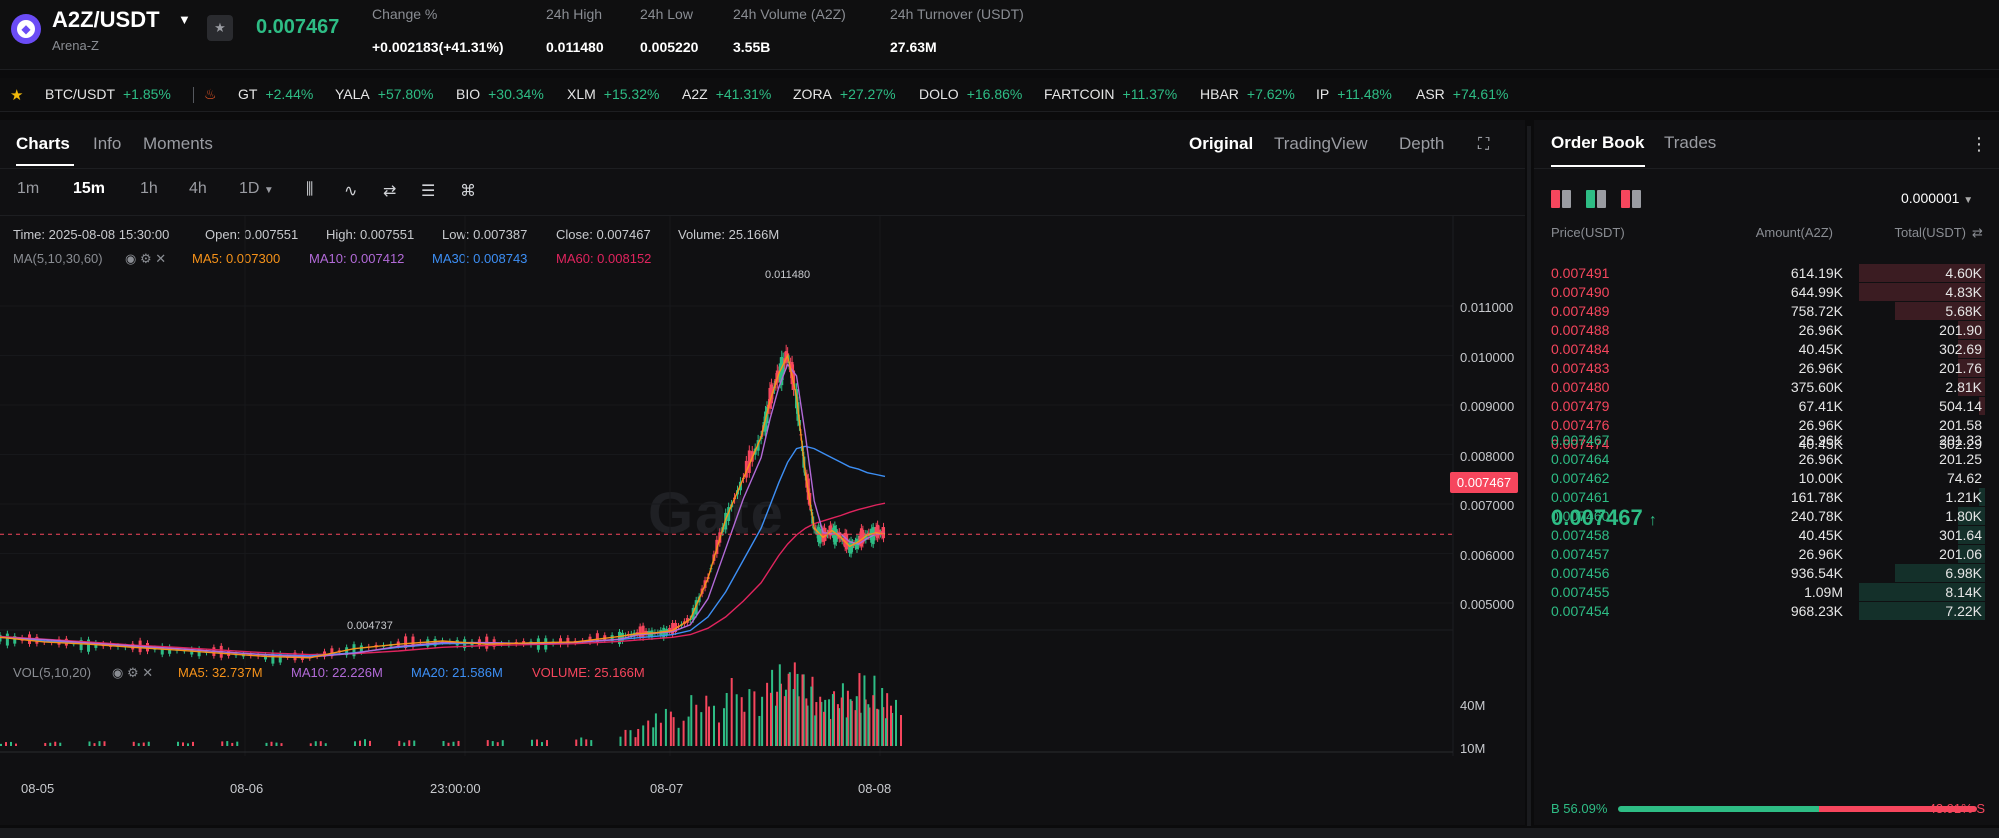 Image resolution: width=1999 pixels, height=838 pixels. I want to click on more-options-icon: ⋮, so click(1979, 144).